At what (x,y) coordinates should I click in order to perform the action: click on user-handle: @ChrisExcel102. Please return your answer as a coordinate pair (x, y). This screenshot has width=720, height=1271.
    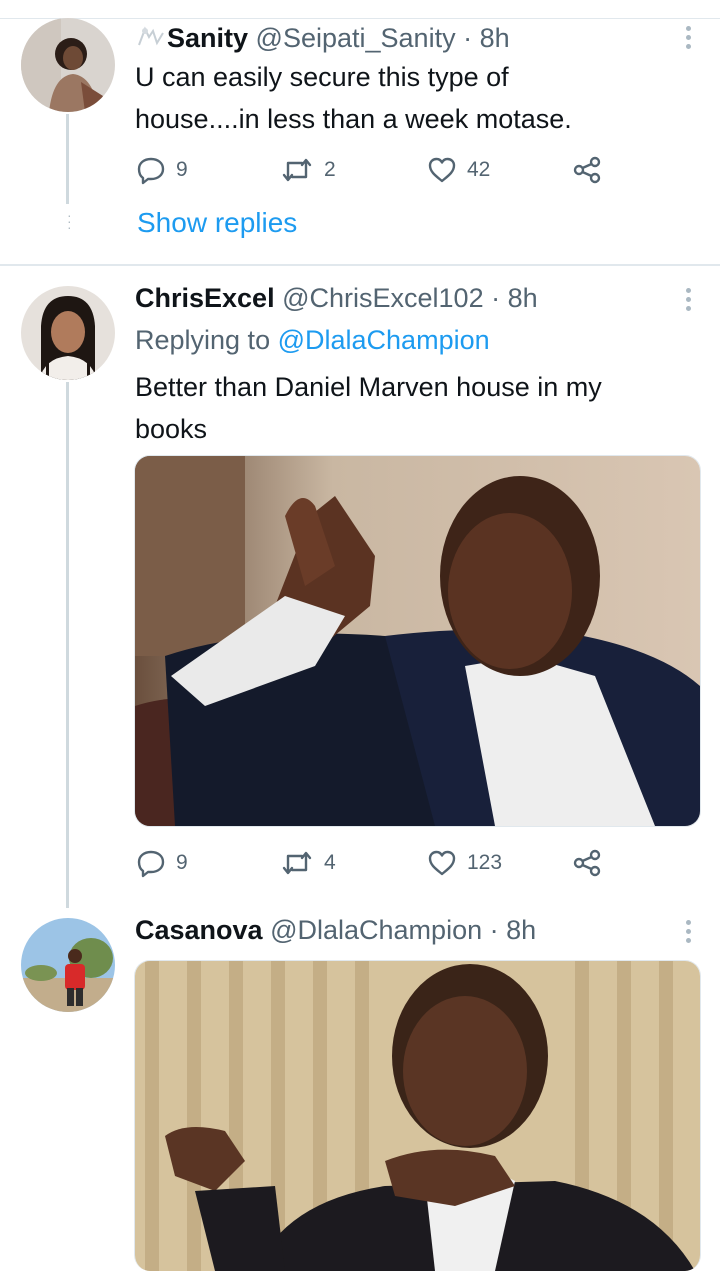
    Looking at the image, I should click on (383, 298).